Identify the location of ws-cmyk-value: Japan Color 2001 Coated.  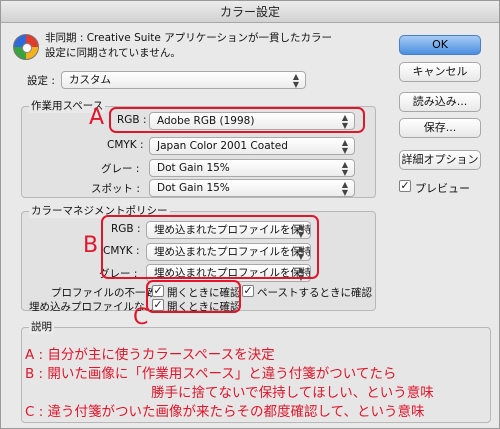
(222, 146).